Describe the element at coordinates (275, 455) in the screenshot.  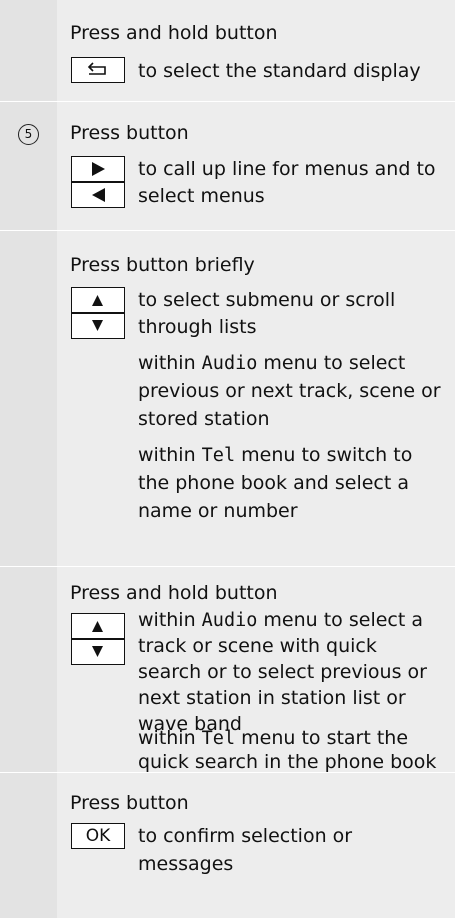
I see `tel-description-line: within Tel menu to switch to` at that location.